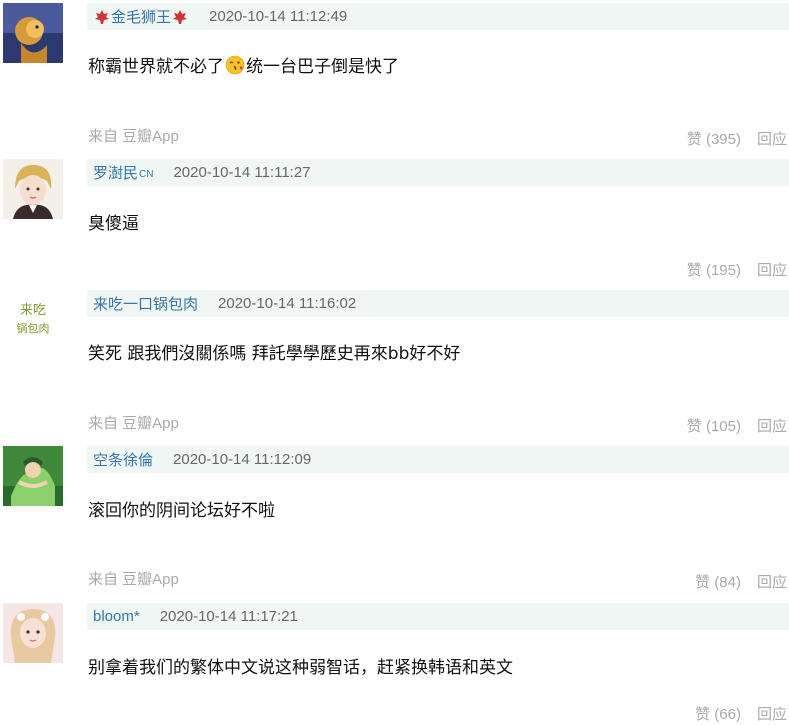 This screenshot has height=725, width=789. What do you see at coordinates (235, 65) in the screenshot?
I see `kiss-emoji-icon` at bounding box center [235, 65].